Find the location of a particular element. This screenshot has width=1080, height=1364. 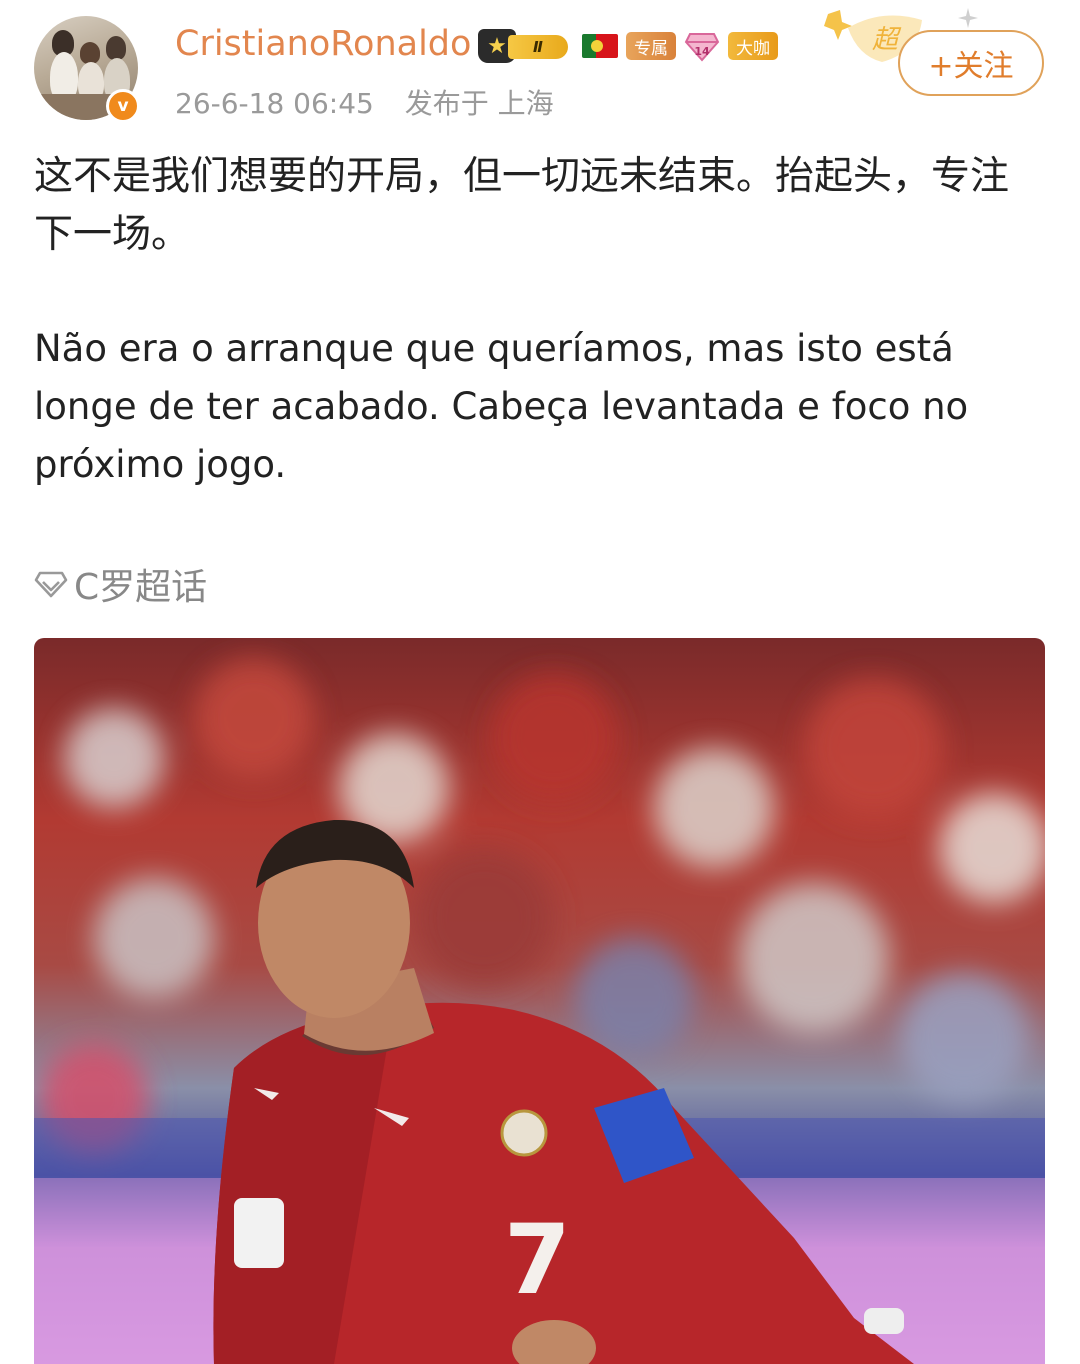

topic-link: C罗超话 is located at coordinates (120, 584).